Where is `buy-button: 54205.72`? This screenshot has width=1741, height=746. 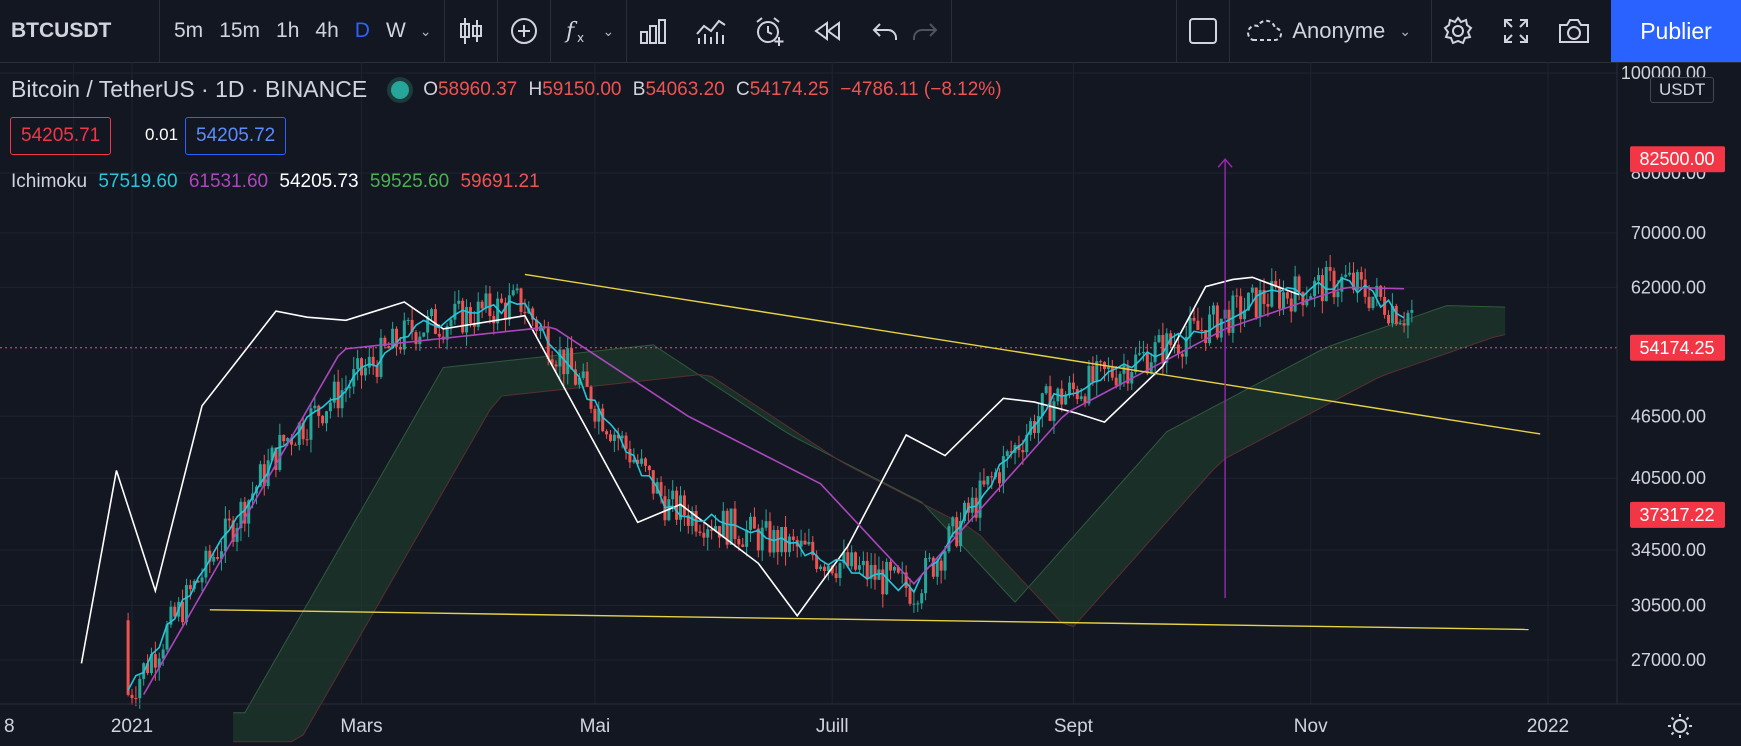
buy-button: 54205.72 is located at coordinates (236, 136).